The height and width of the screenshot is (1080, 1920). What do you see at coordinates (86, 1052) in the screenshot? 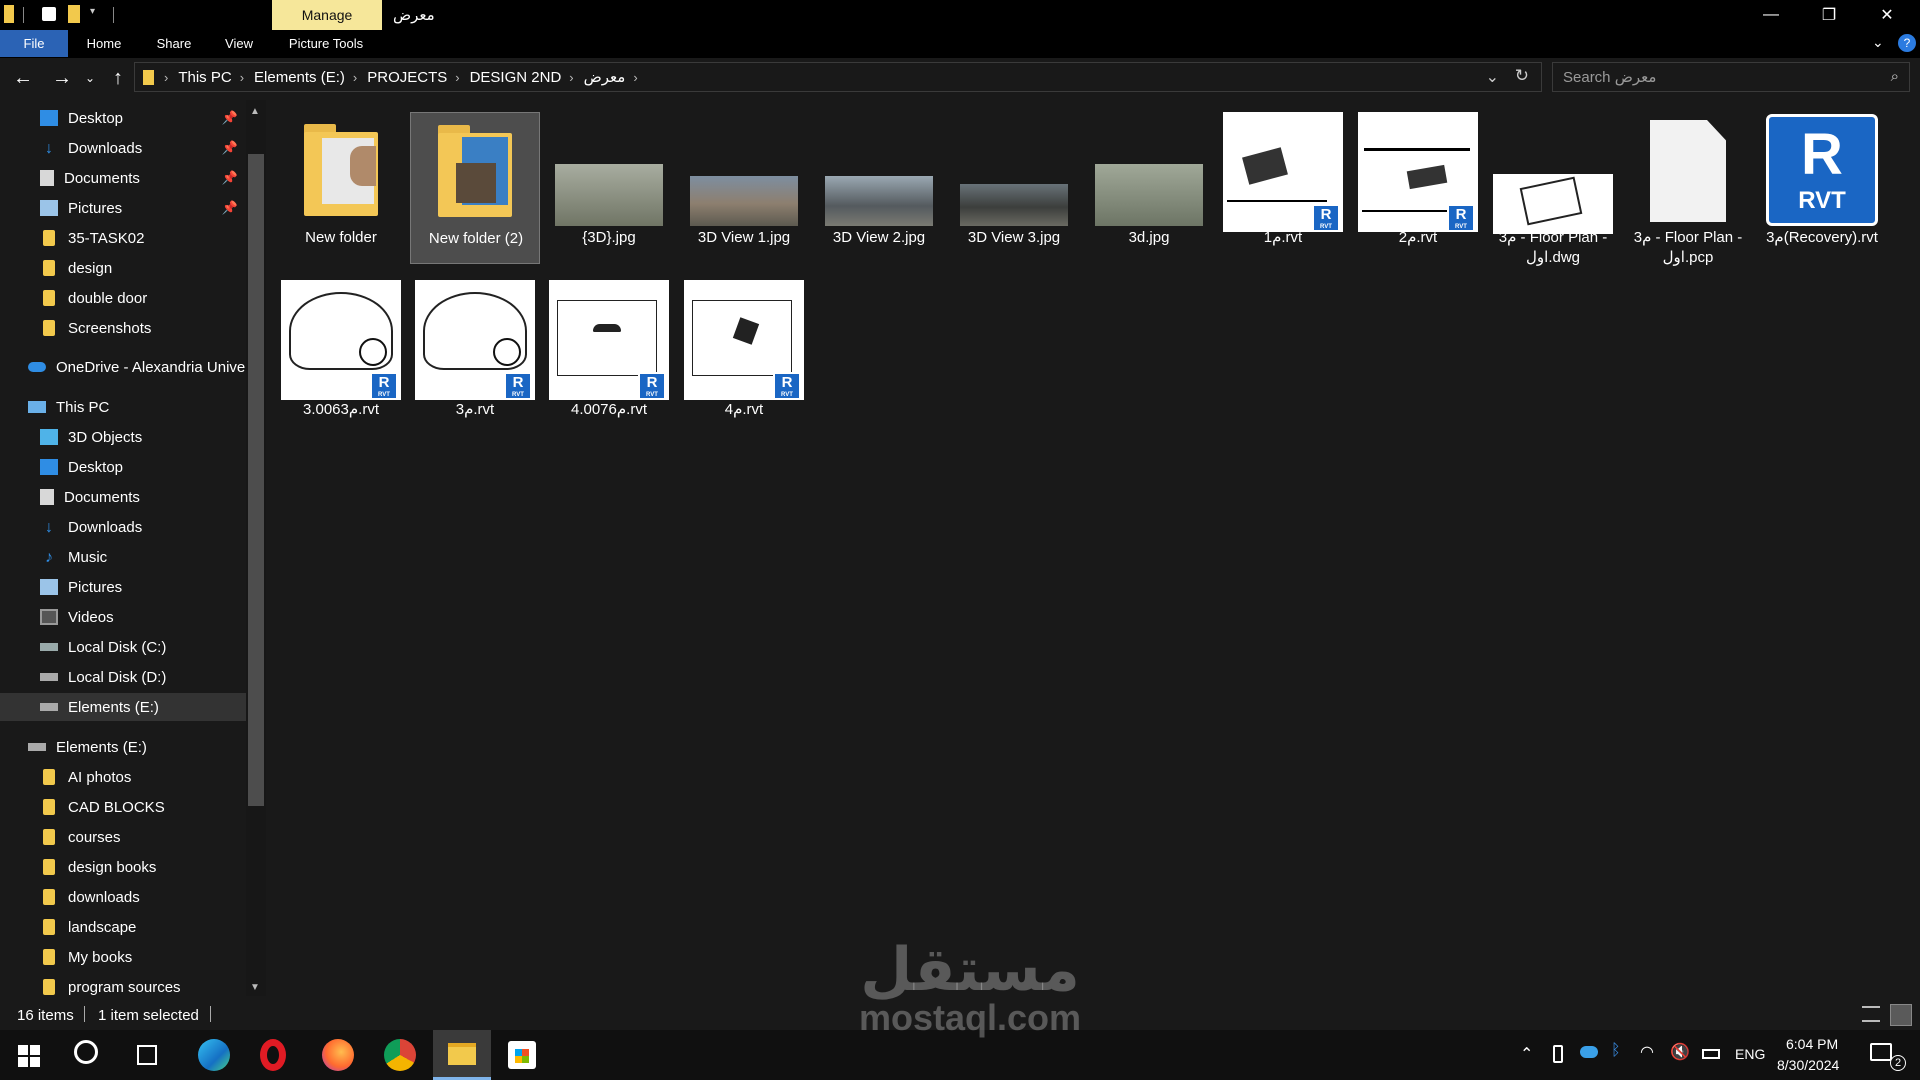
I see `search-icon` at bounding box center [86, 1052].